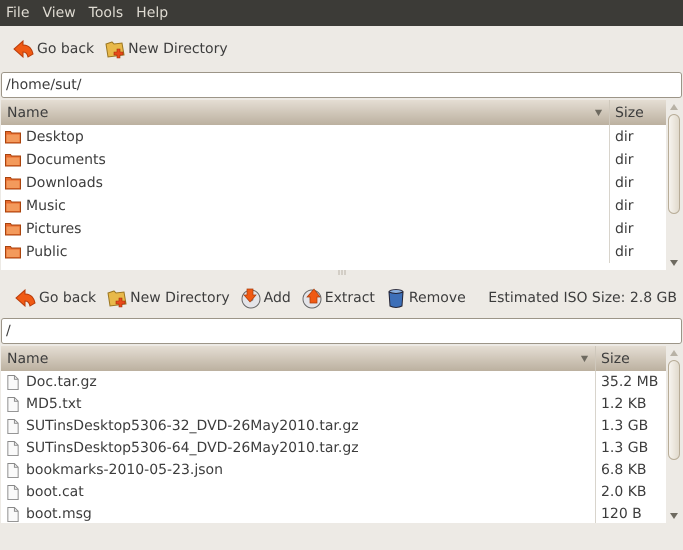 Image resolution: width=683 pixels, height=550 pixels. What do you see at coordinates (61, 382) in the screenshot?
I see `file-name: Doc.tar.gz` at bounding box center [61, 382].